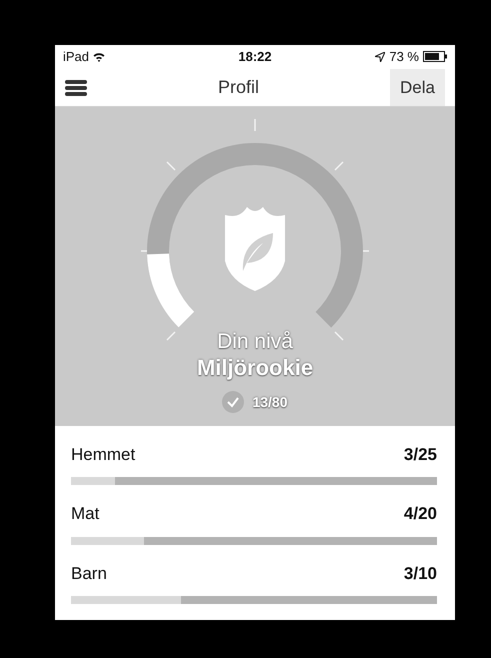 Image resolution: width=491 pixels, height=658 pixels. What do you see at coordinates (233, 402) in the screenshot?
I see `check-circle-icon` at bounding box center [233, 402].